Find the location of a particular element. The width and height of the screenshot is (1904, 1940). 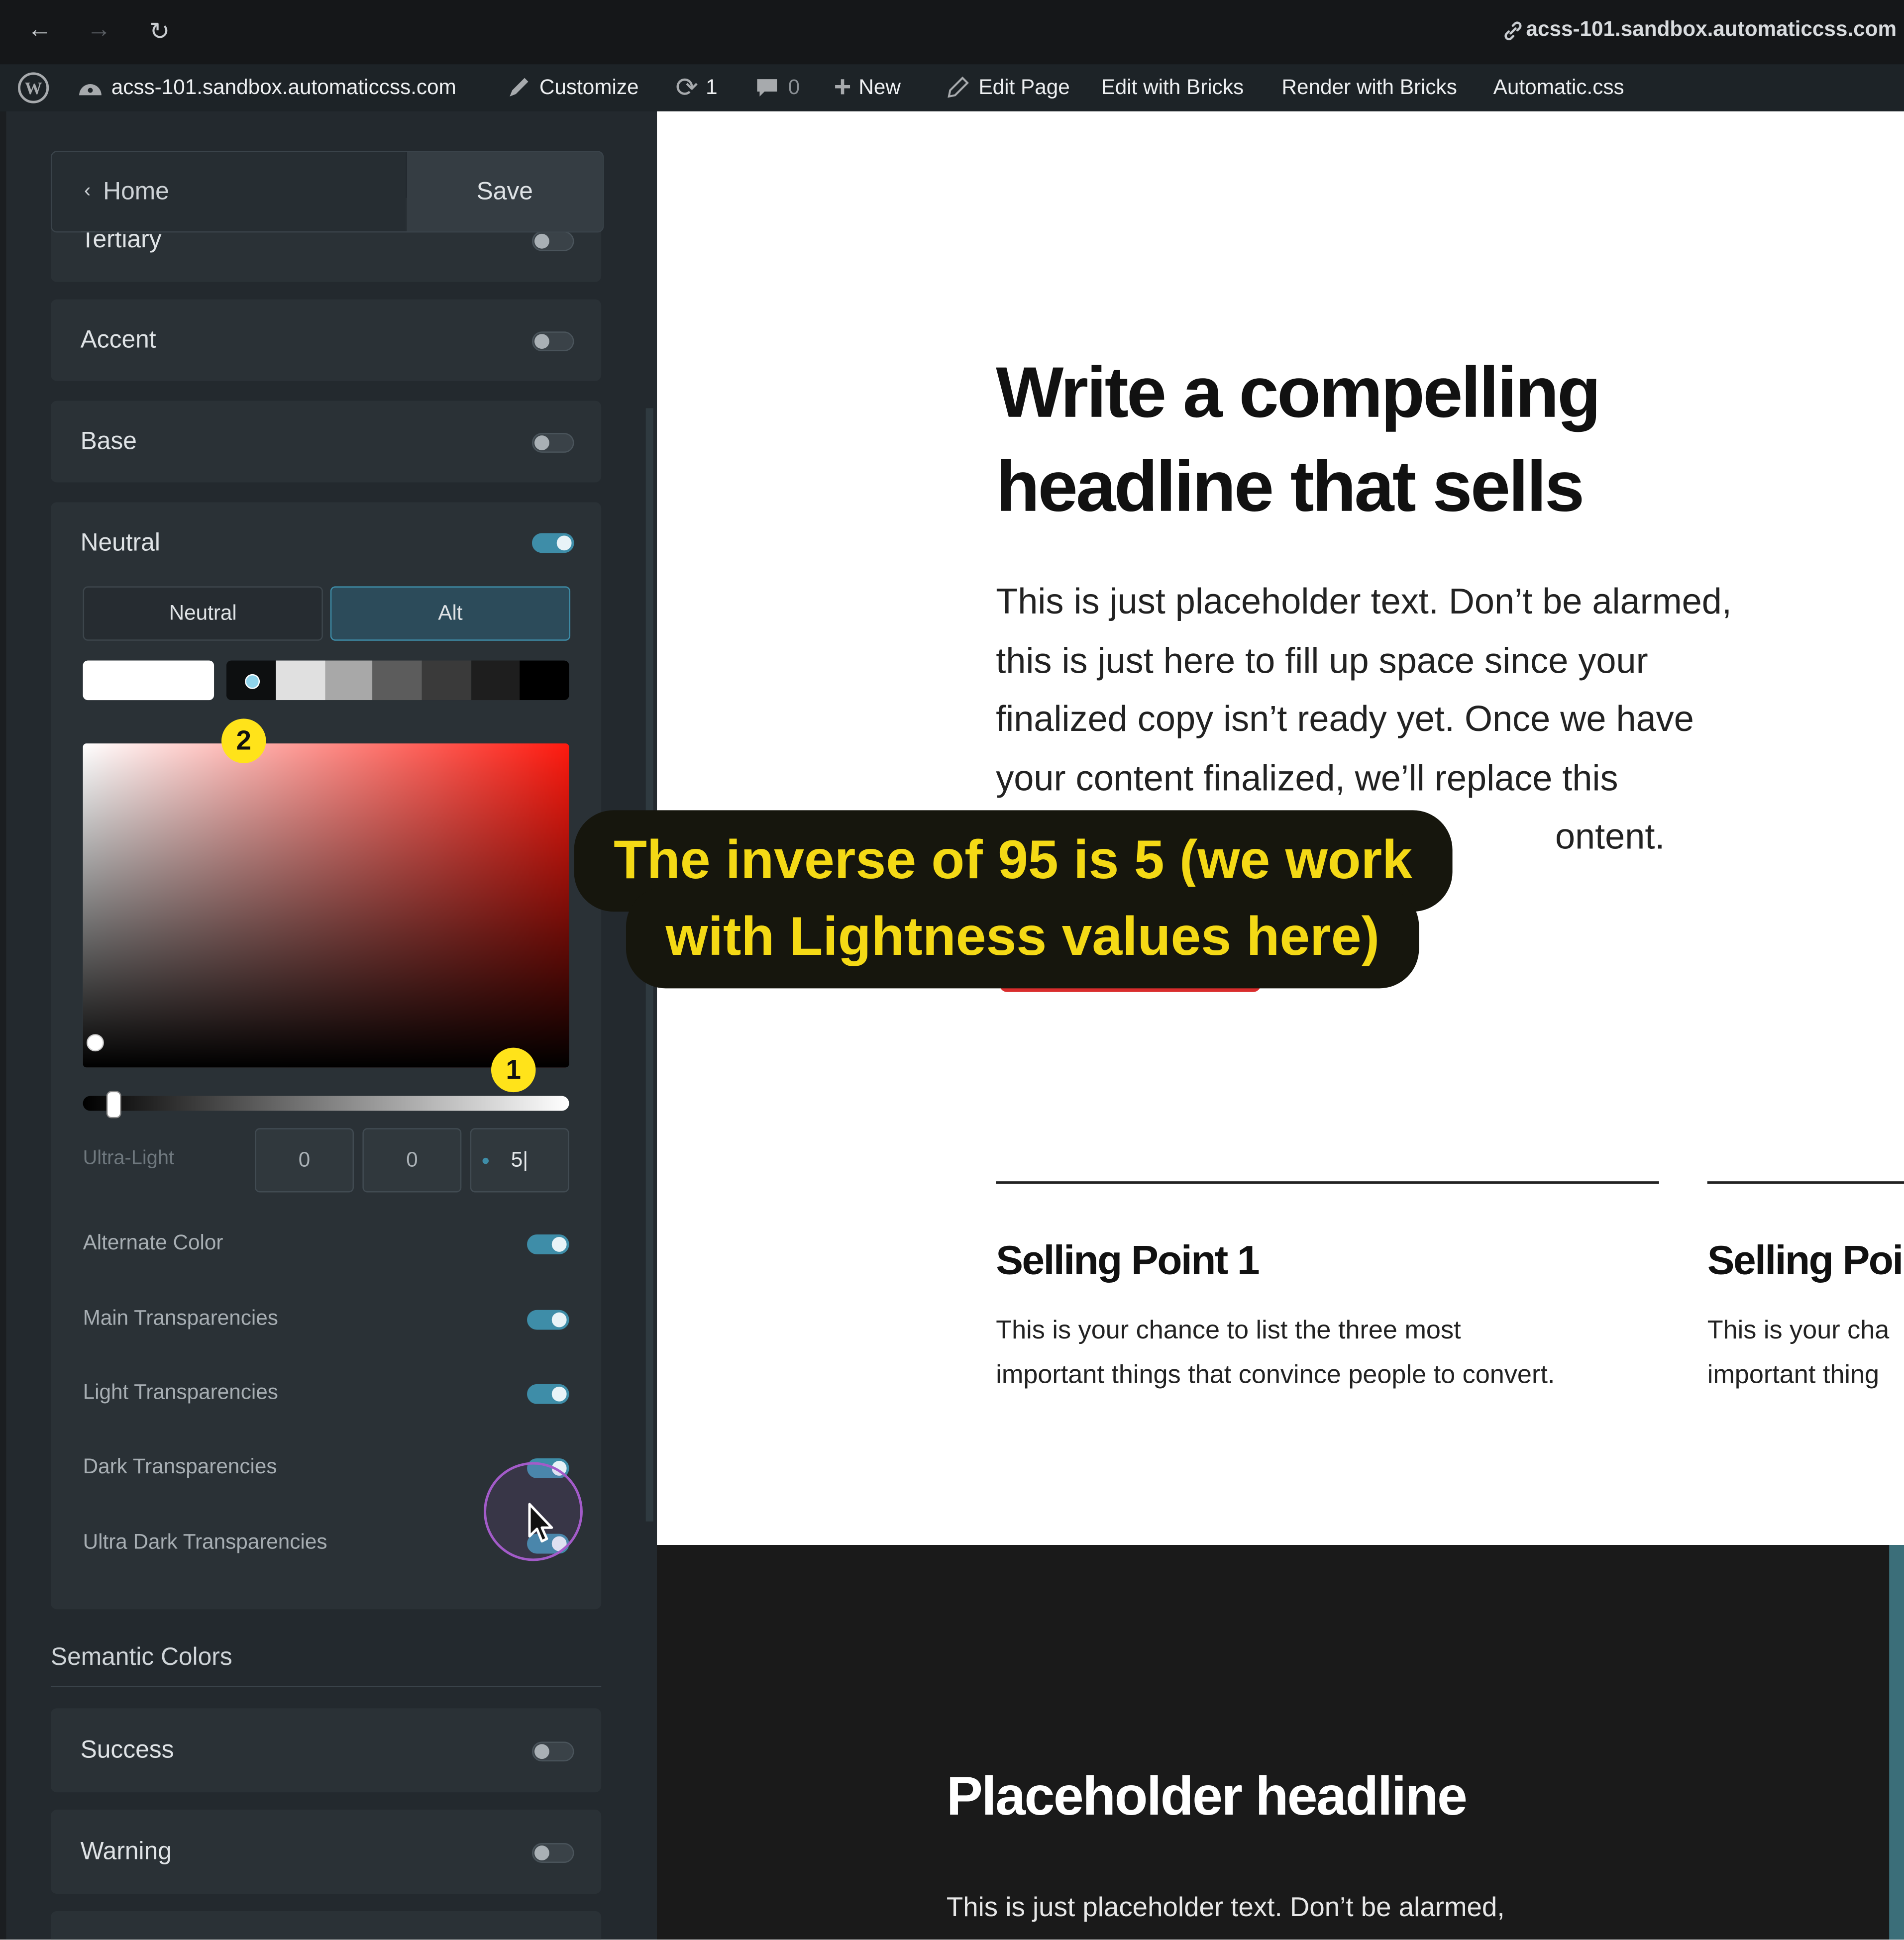

admin-bar-automatic-css: Automatic.css is located at coordinates (1558, 87).